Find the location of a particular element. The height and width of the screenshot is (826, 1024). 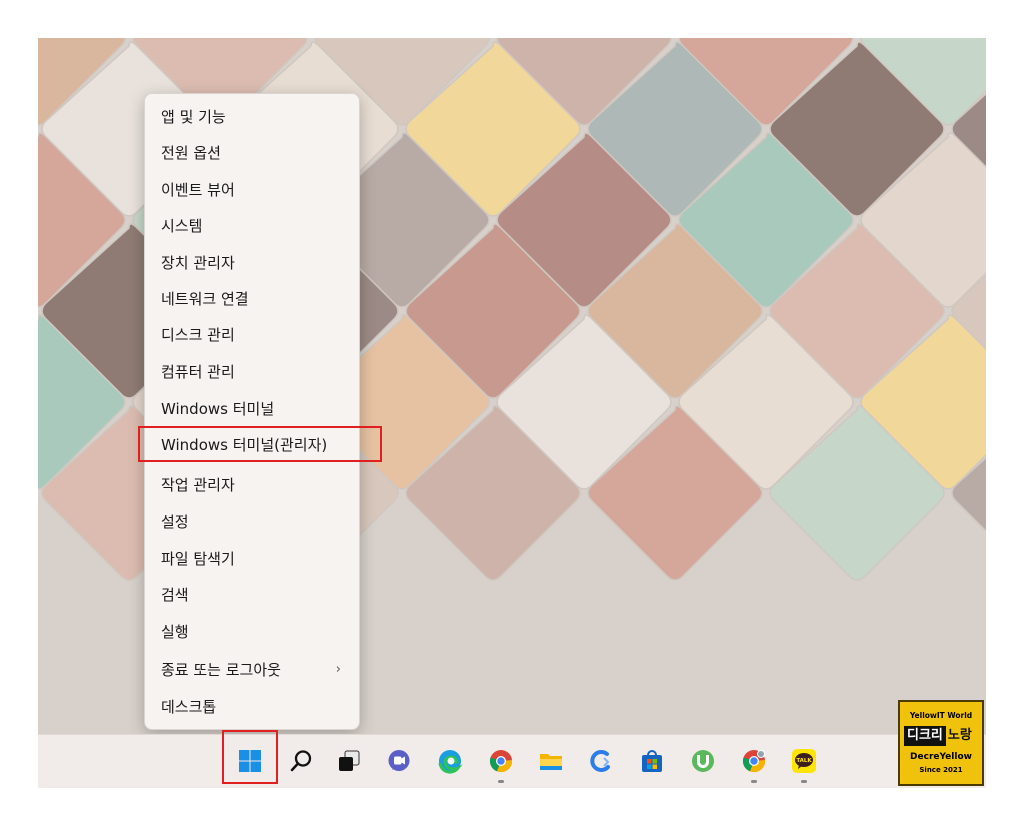

chrome-dev-icon is located at coordinates (754, 761).